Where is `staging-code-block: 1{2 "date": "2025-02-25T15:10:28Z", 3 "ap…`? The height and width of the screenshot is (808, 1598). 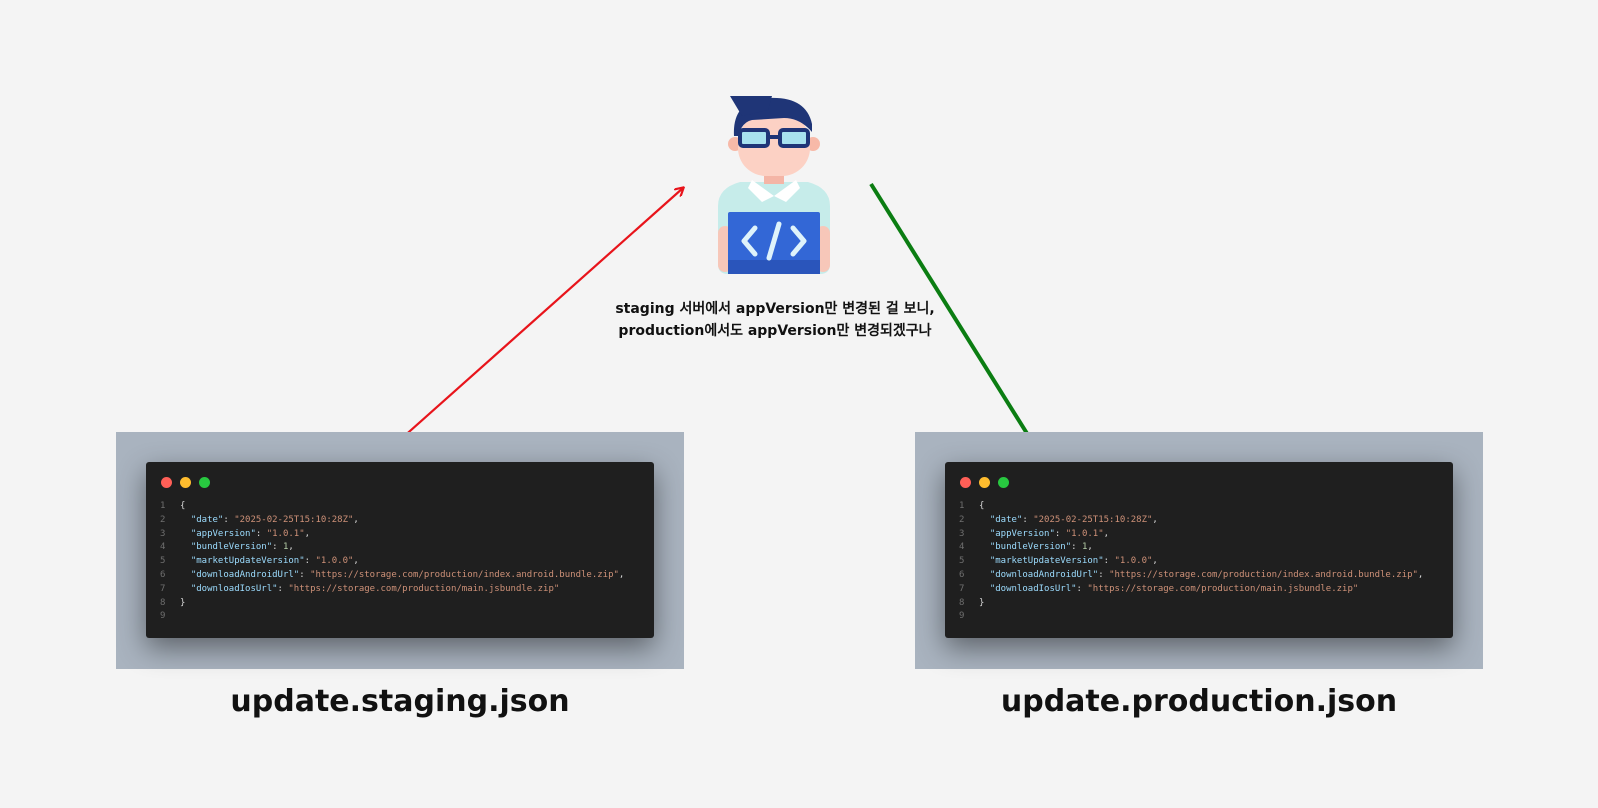
staging-code-block: 1{2 "date": "2025-02-25T15:10:28Z", 3 "ap… is located at coordinates (403, 562).